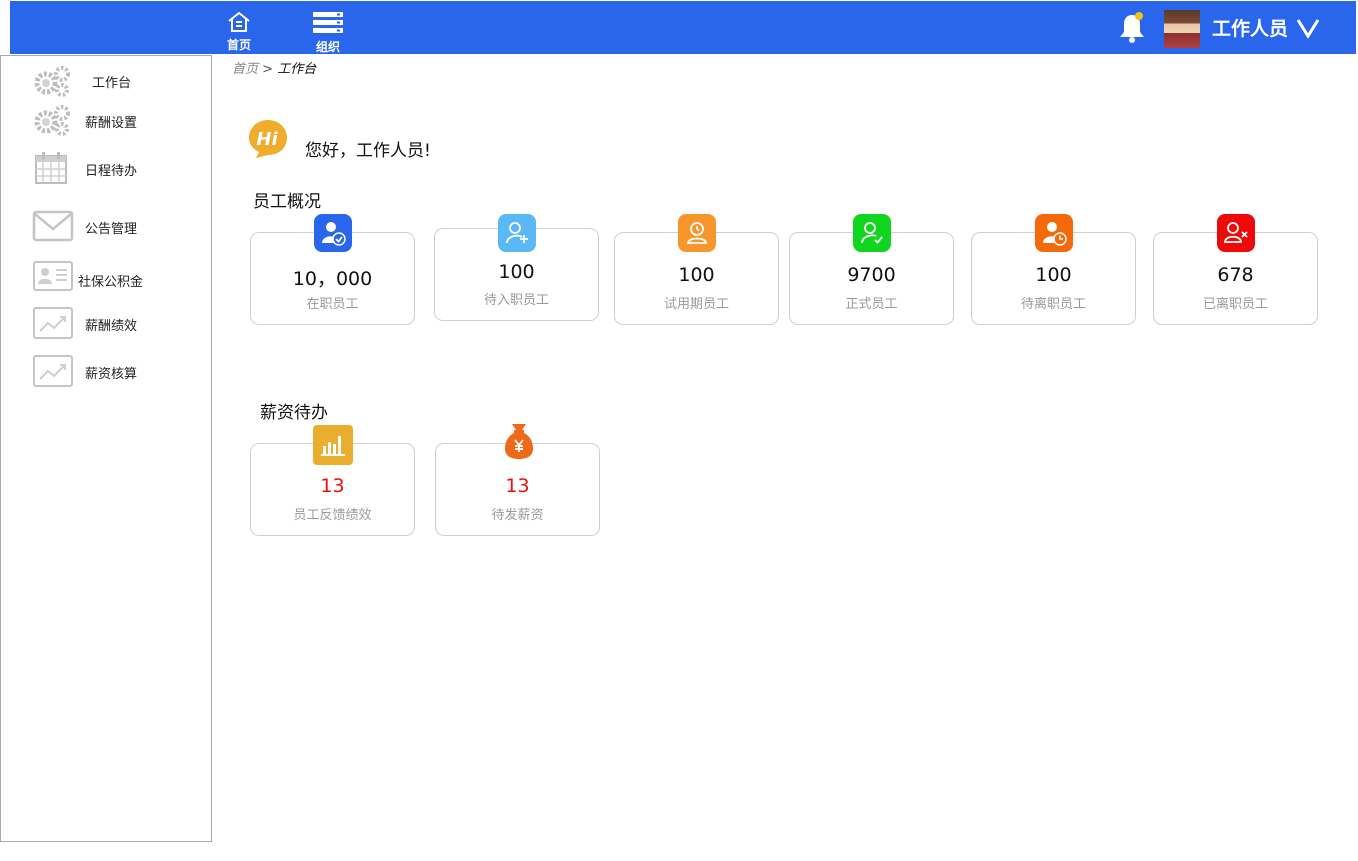 This screenshot has width=1358, height=861. What do you see at coordinates (245, 69) in the screenshot?
I see `breadcrumb-home: 首页` at bounding box center [245, 69].